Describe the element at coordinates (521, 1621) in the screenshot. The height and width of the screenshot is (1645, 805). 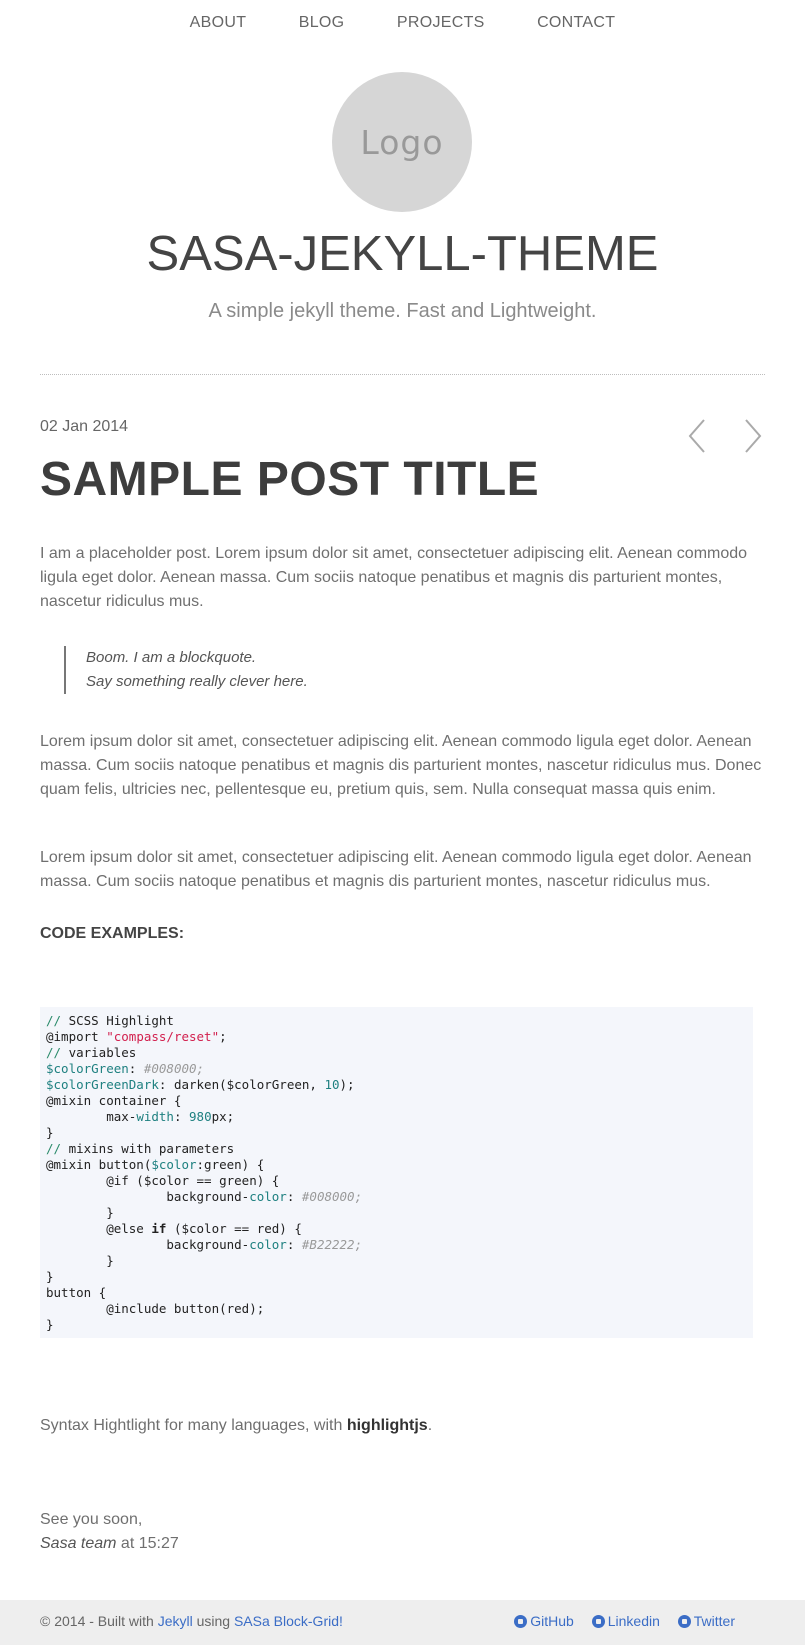
I see `github-icon` at that location.